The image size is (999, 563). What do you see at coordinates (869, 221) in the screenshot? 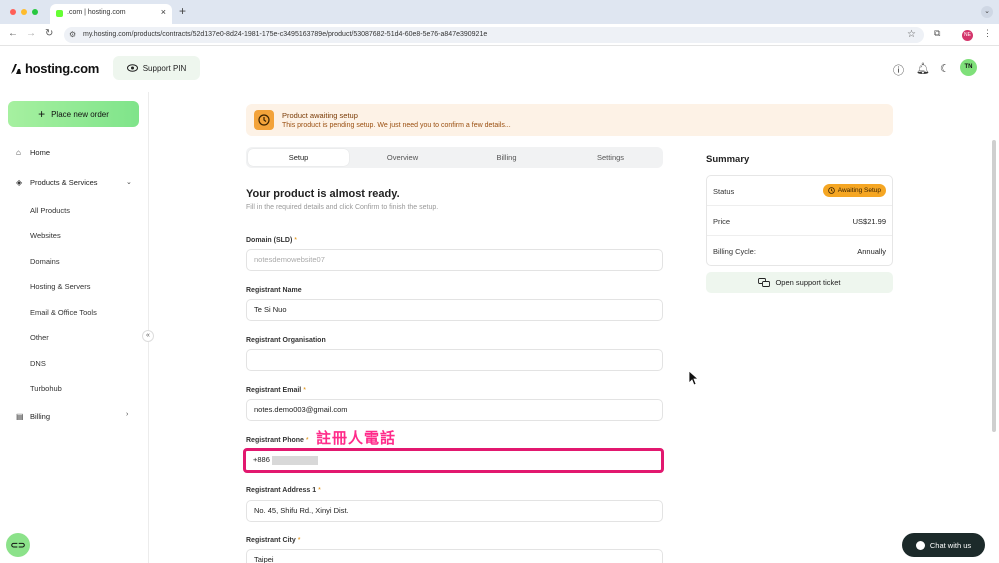
I see `summary-value: US$21.99` at bounding box center [869, 221].